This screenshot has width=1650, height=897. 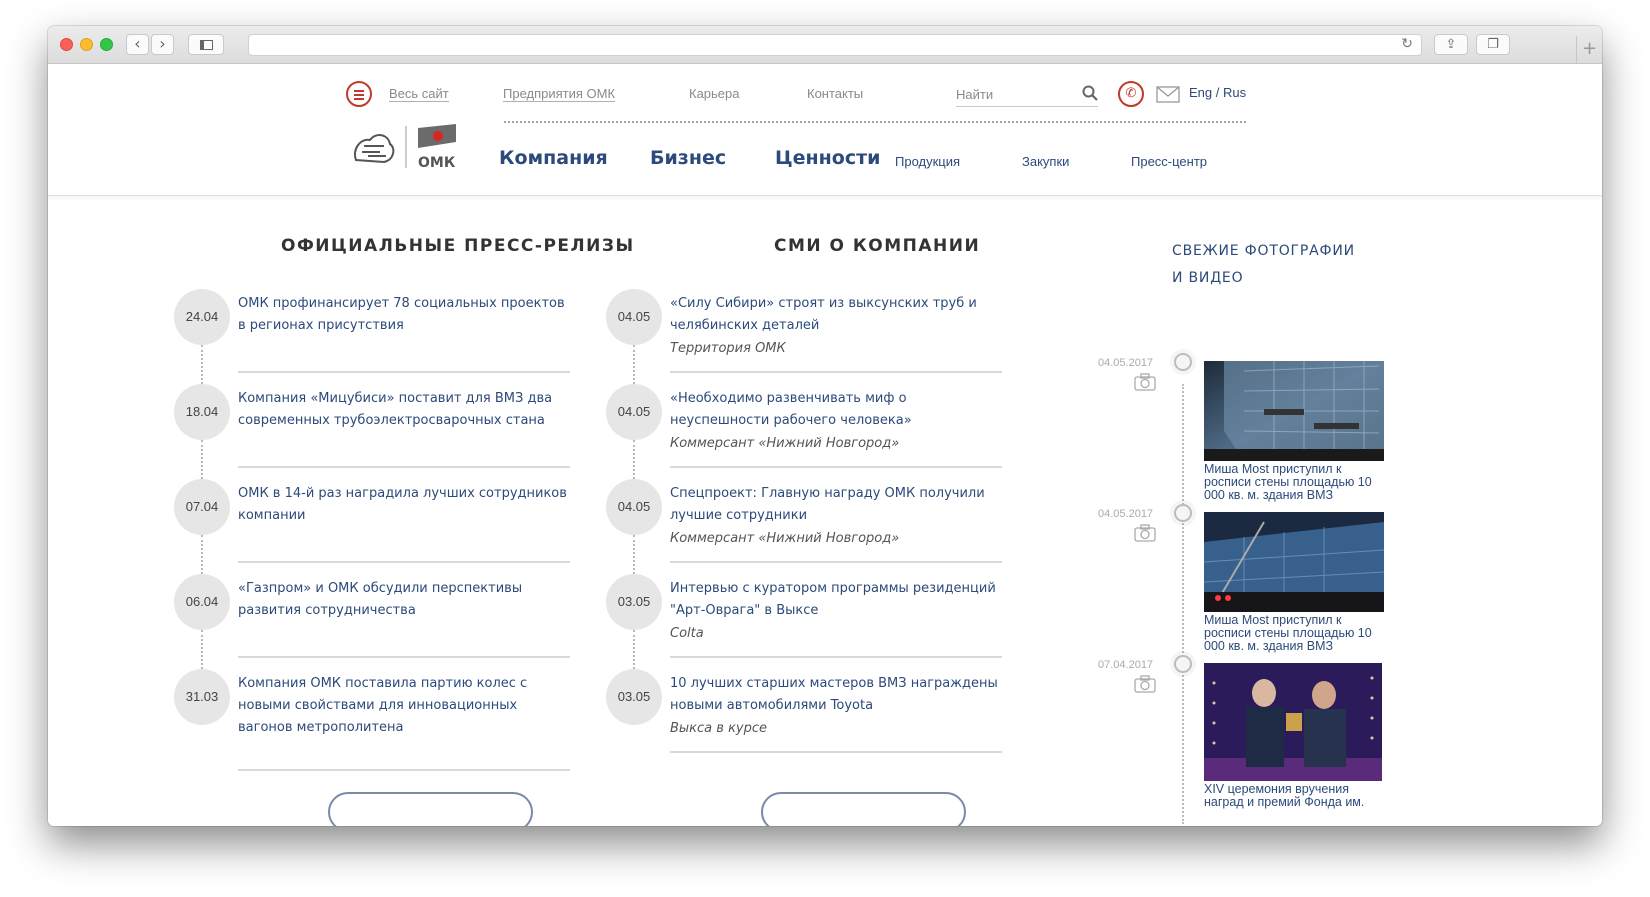 I want to click on date-badge: 24.04, so click(x=202, y=317).